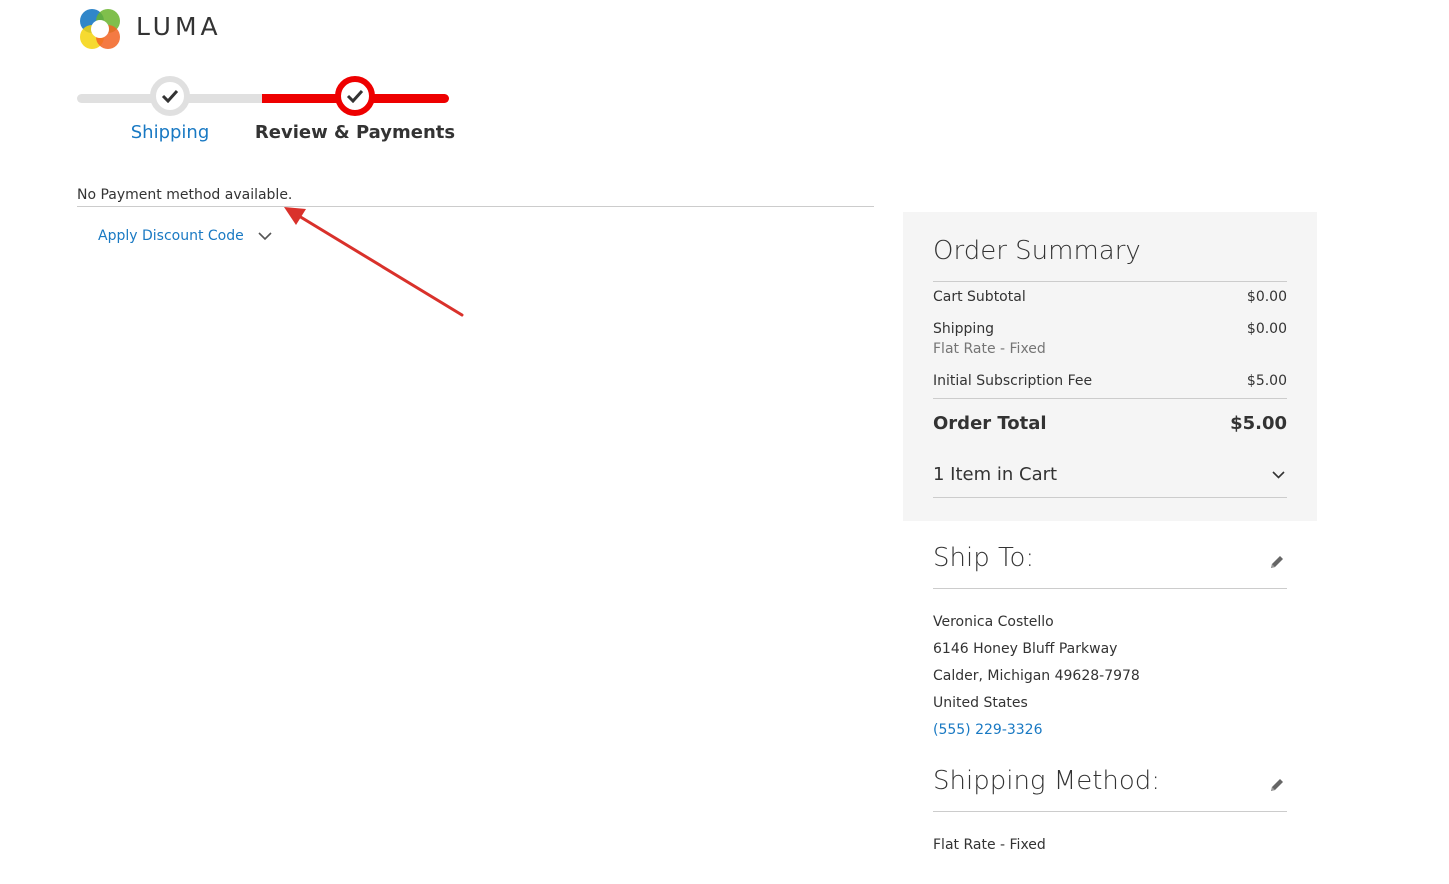  I want to click on order-summary-title: Order Summary, so click(1037, 251).